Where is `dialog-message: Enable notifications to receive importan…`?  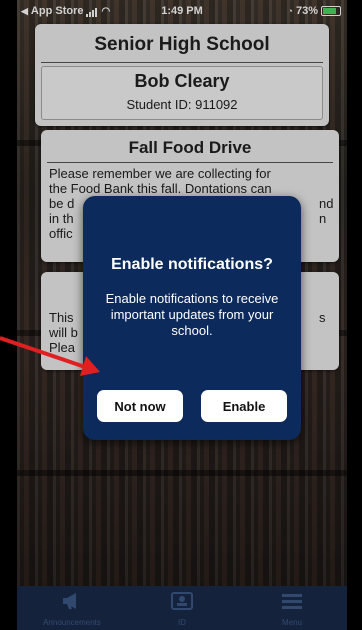
dialog-message: Enable notifications to receive importan… is located at coordinates (192, 314).